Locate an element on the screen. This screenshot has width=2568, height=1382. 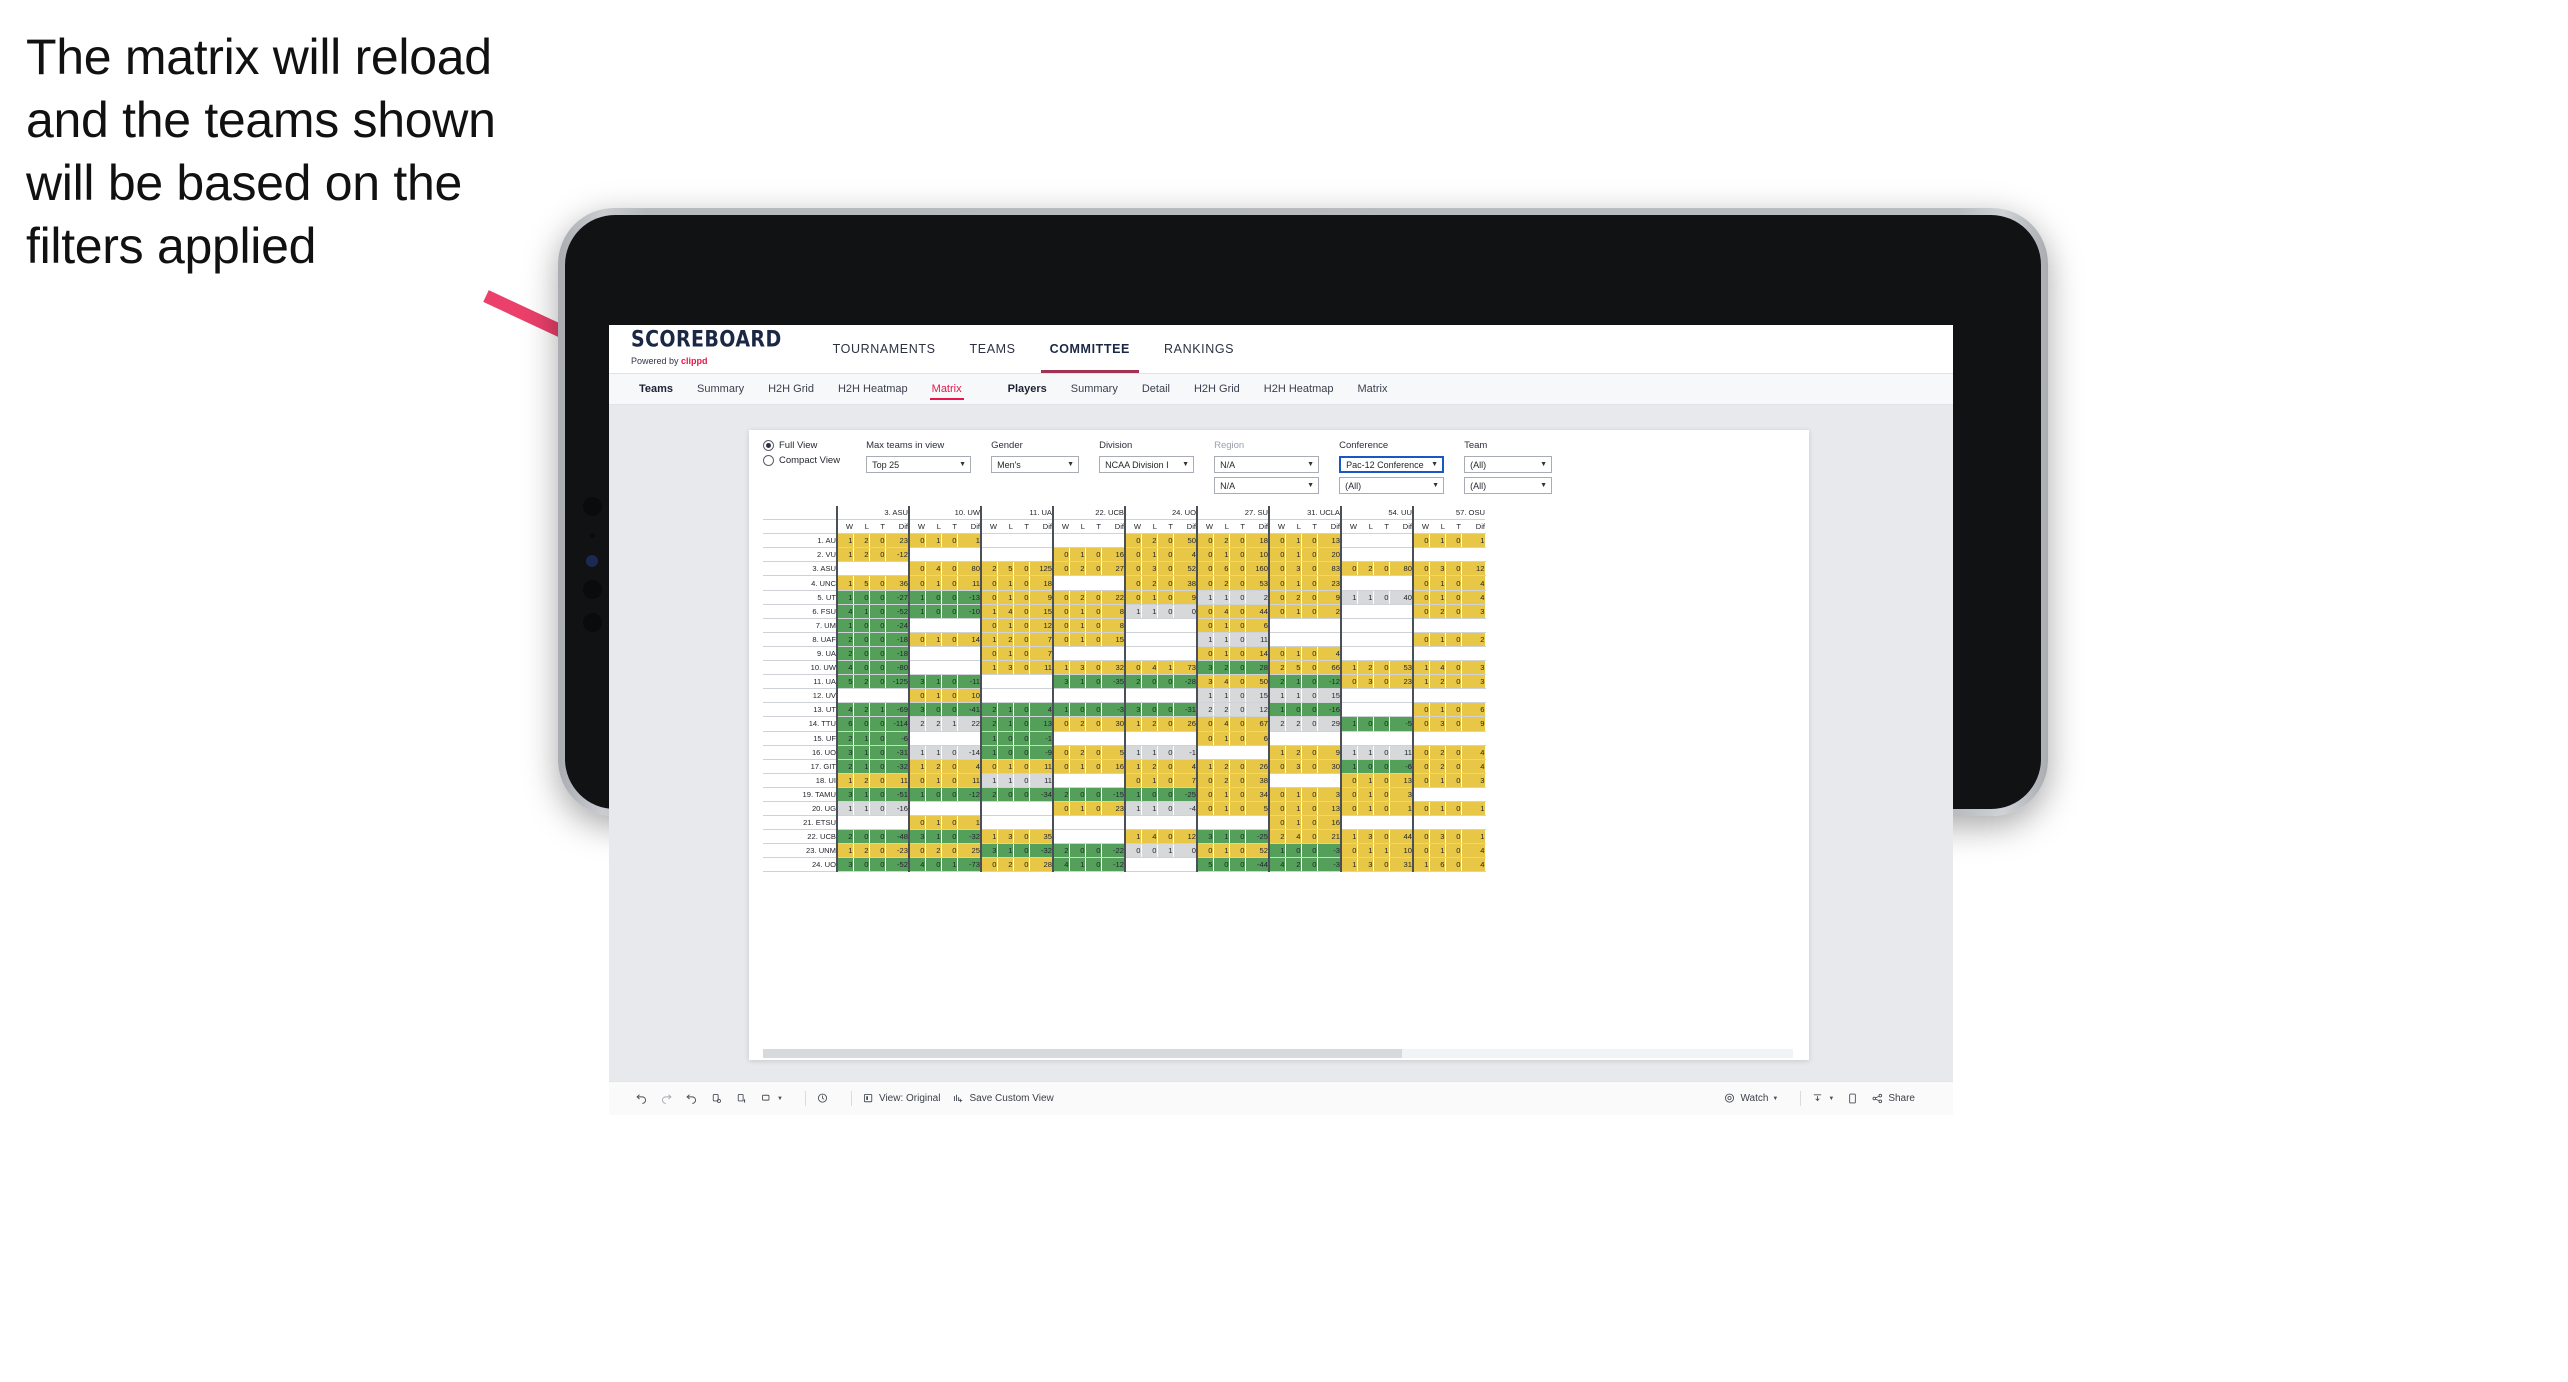
redo-button is located at coordinates (666, 1098).